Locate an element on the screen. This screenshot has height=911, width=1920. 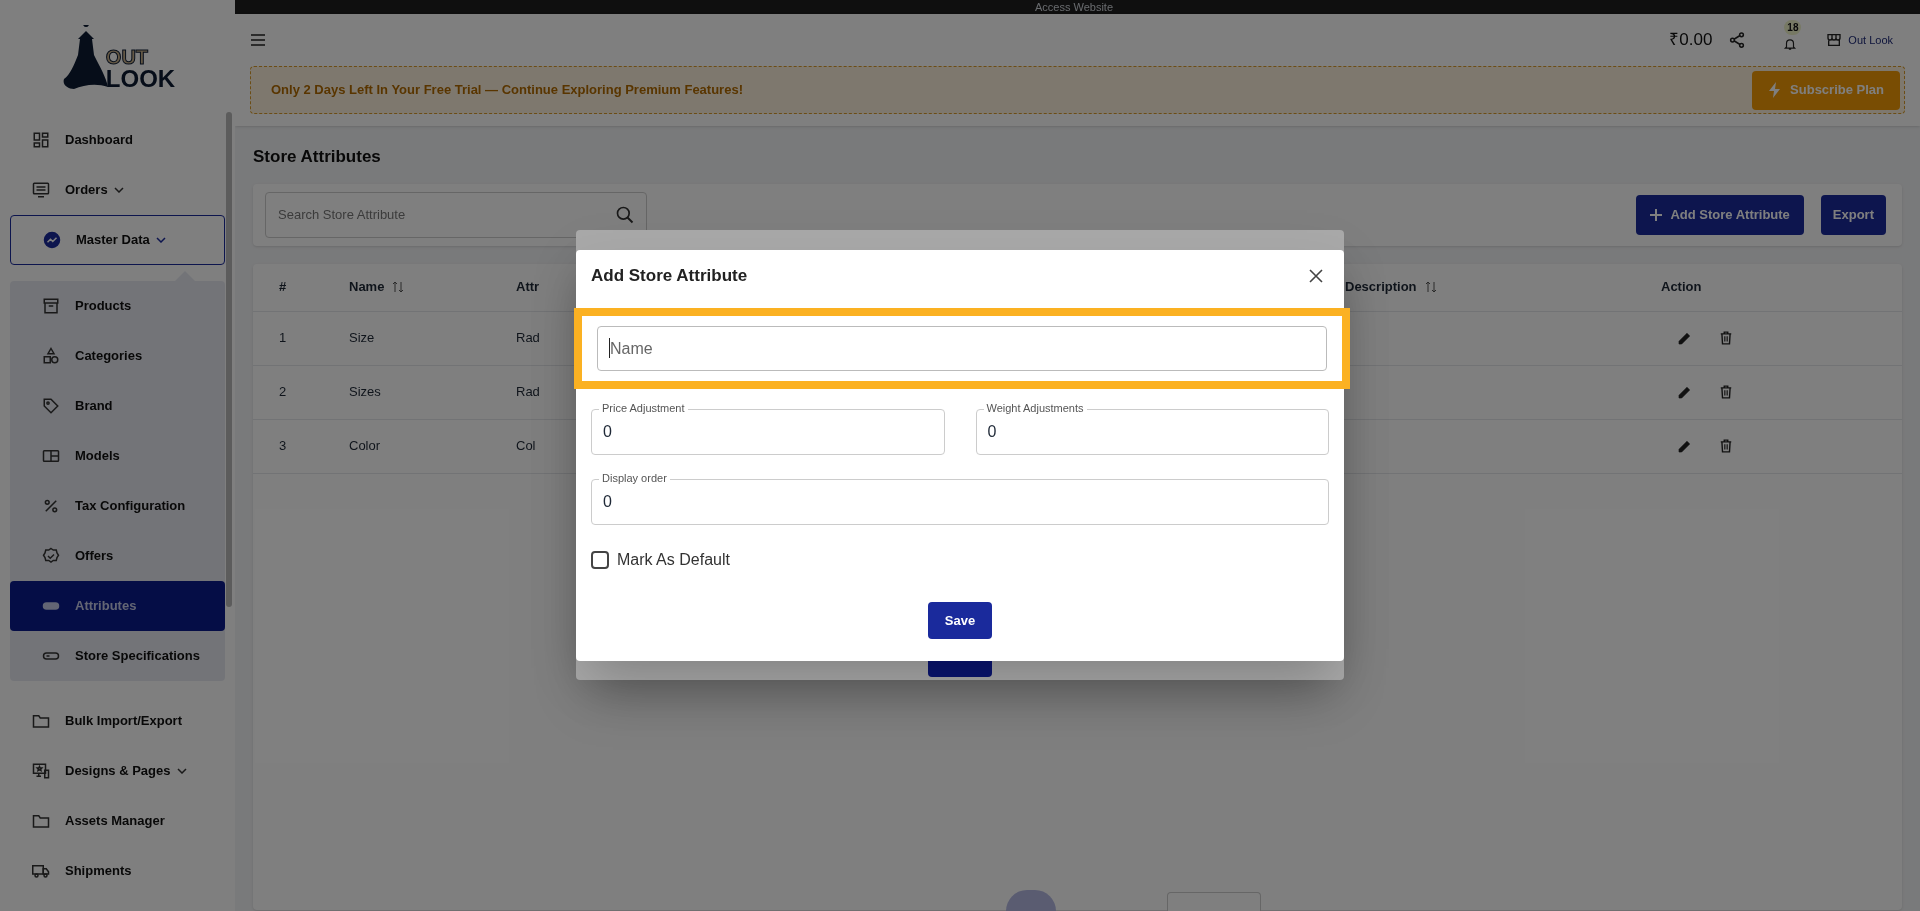
field-label: Price Adjustment is located at coordinates (643, 408).